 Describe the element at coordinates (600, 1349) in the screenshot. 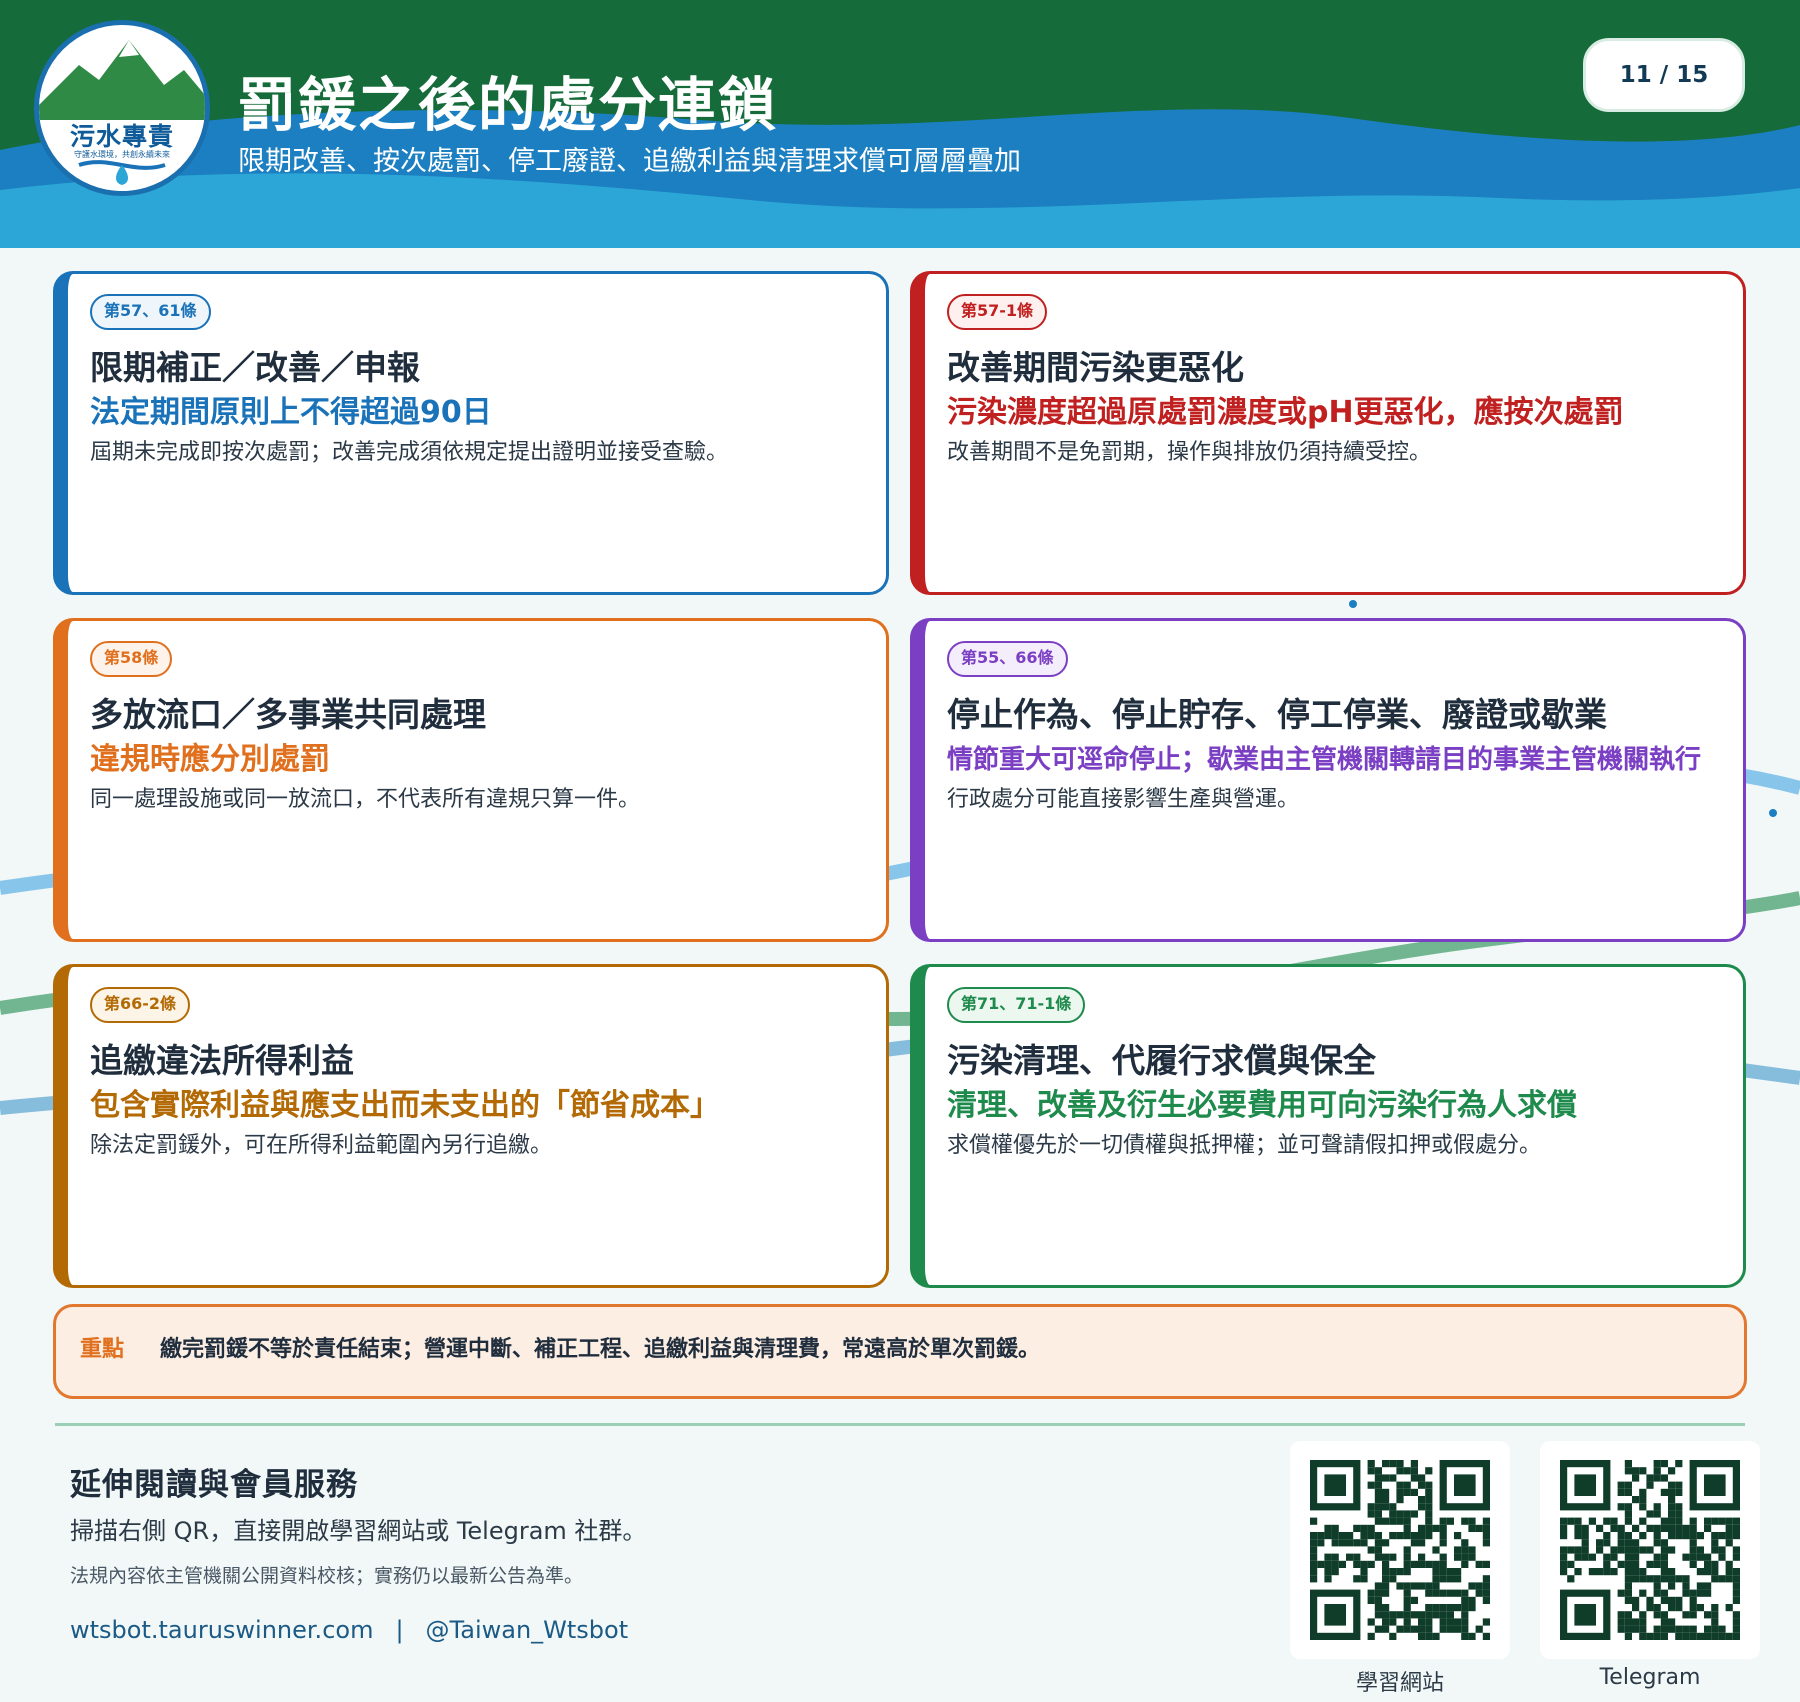

I see `key-point-text: 繳完罰鍰不等於責任結束；營運中斷、補正工程、追繳利益與清理費，常遠高於單次罰鍰。` at that location.